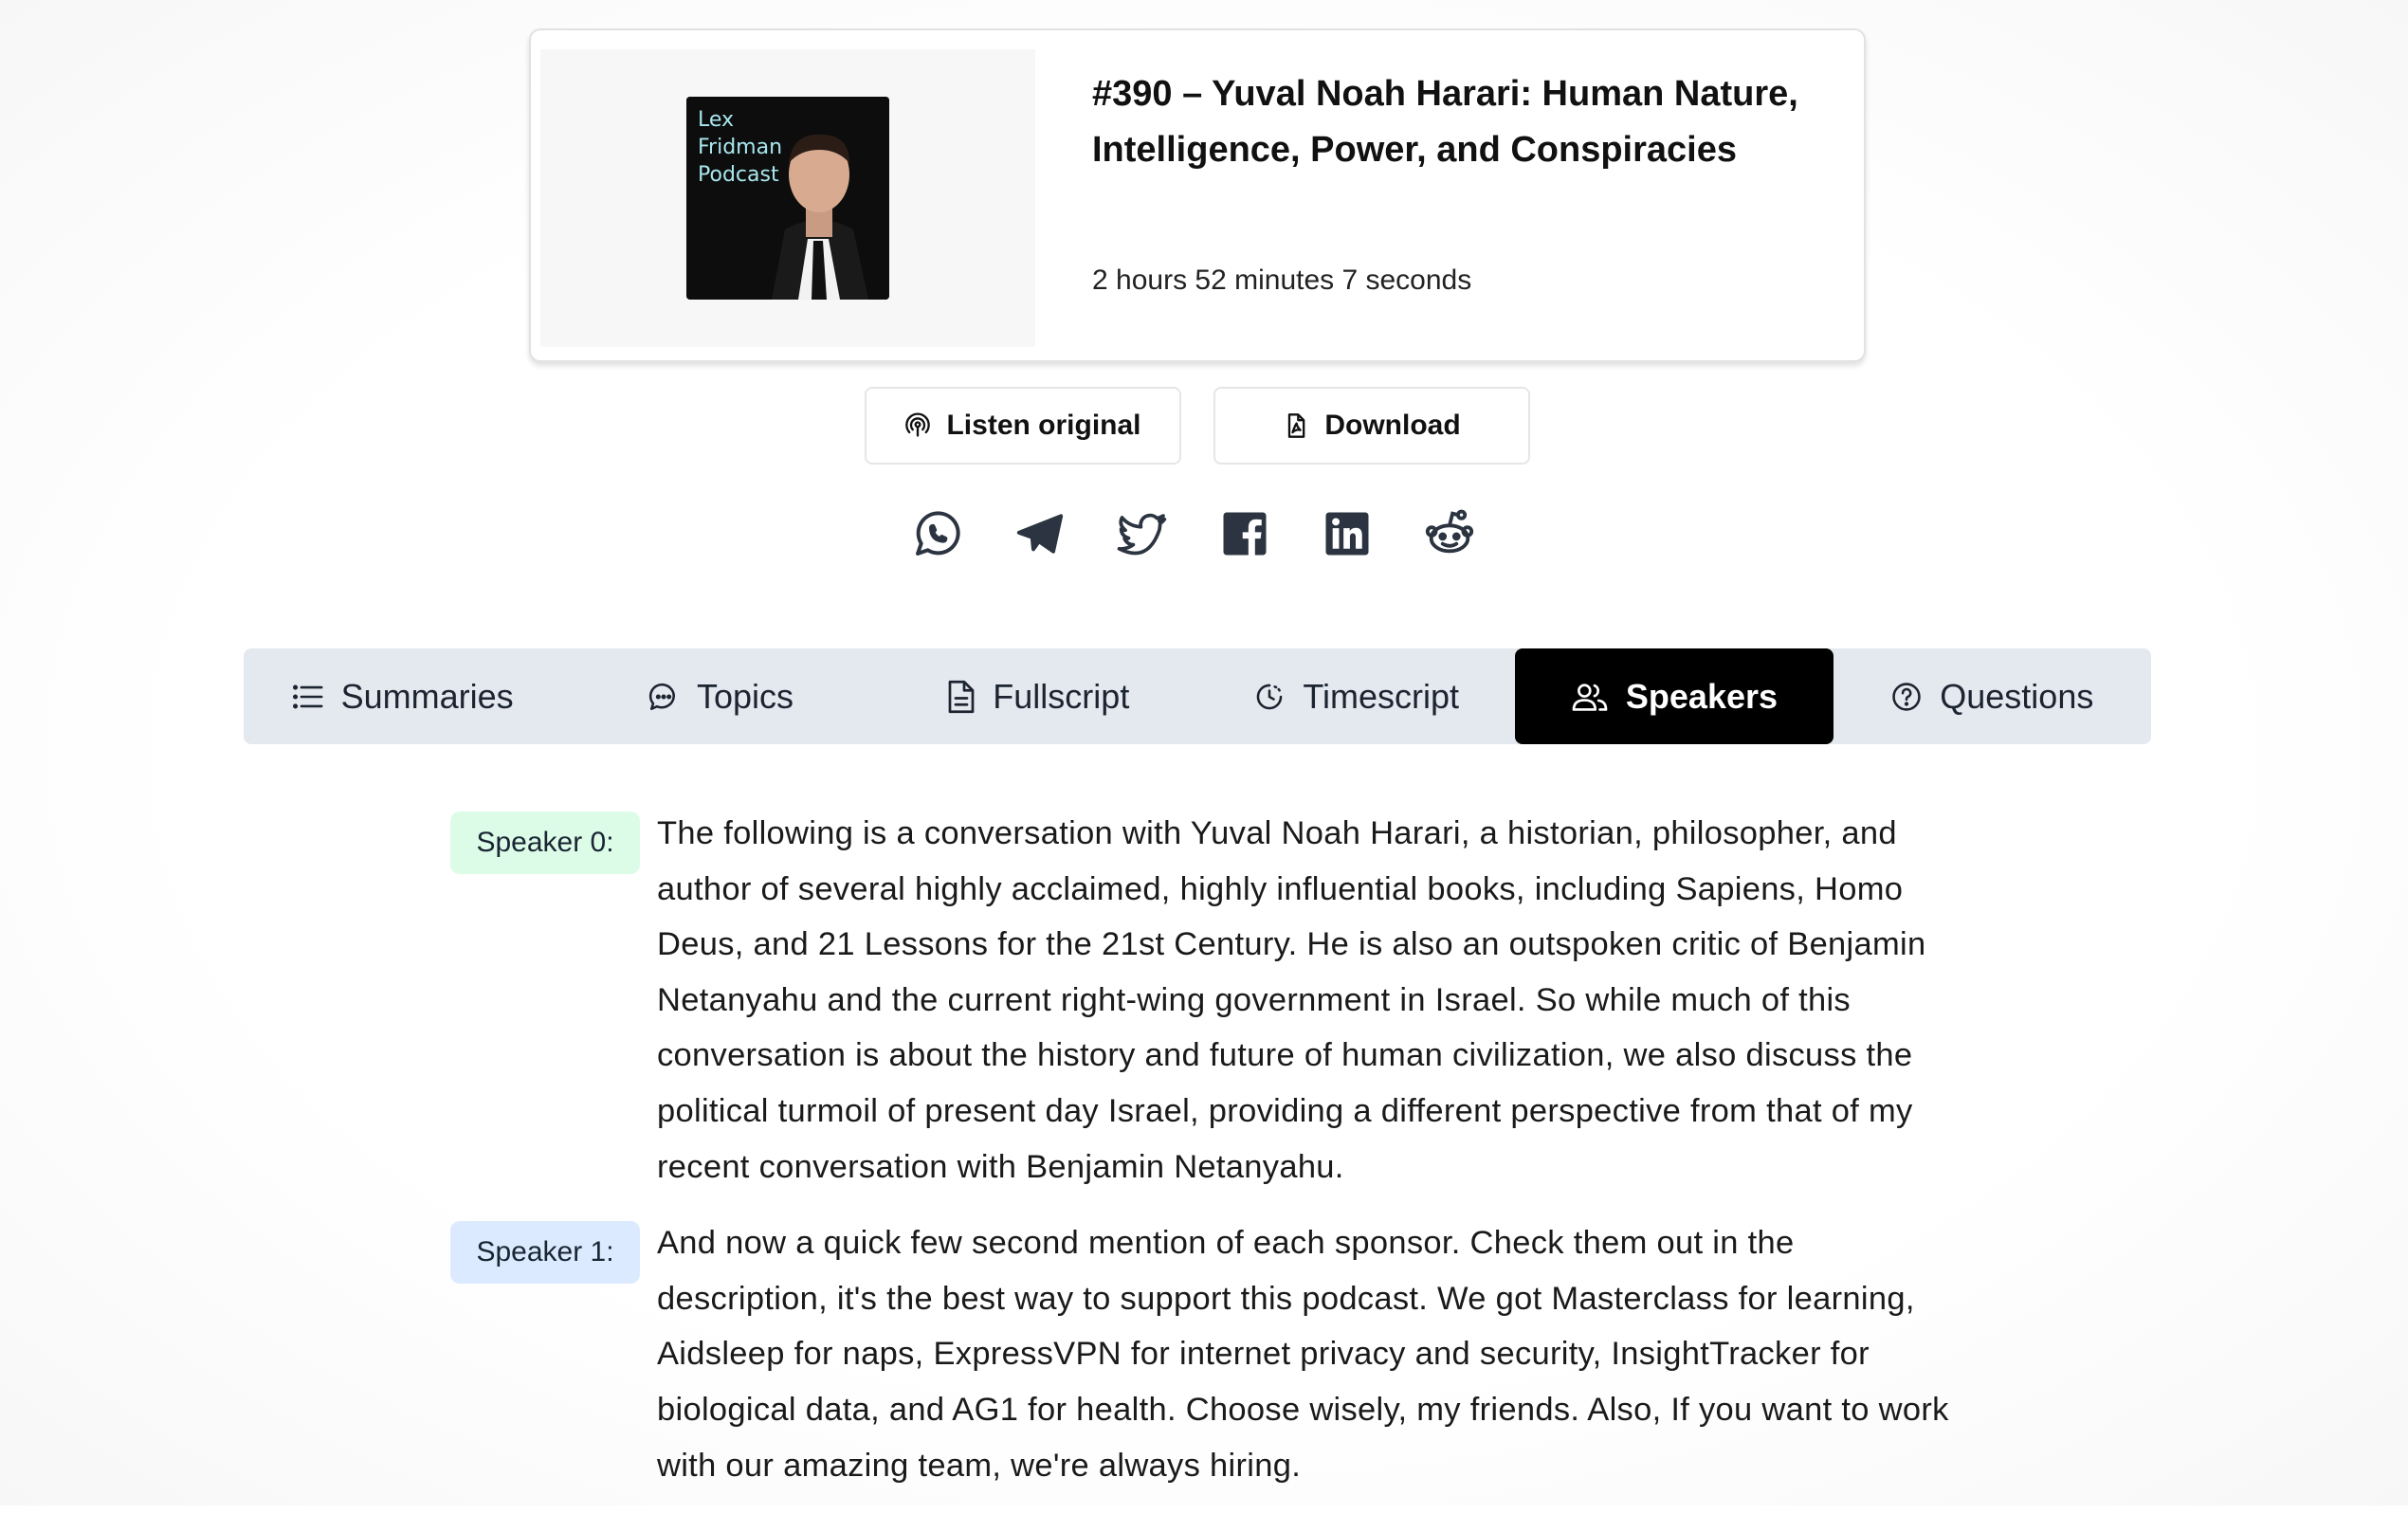  I want to click on cover-text: Lex Fridman Podcast, so click(740, 147).